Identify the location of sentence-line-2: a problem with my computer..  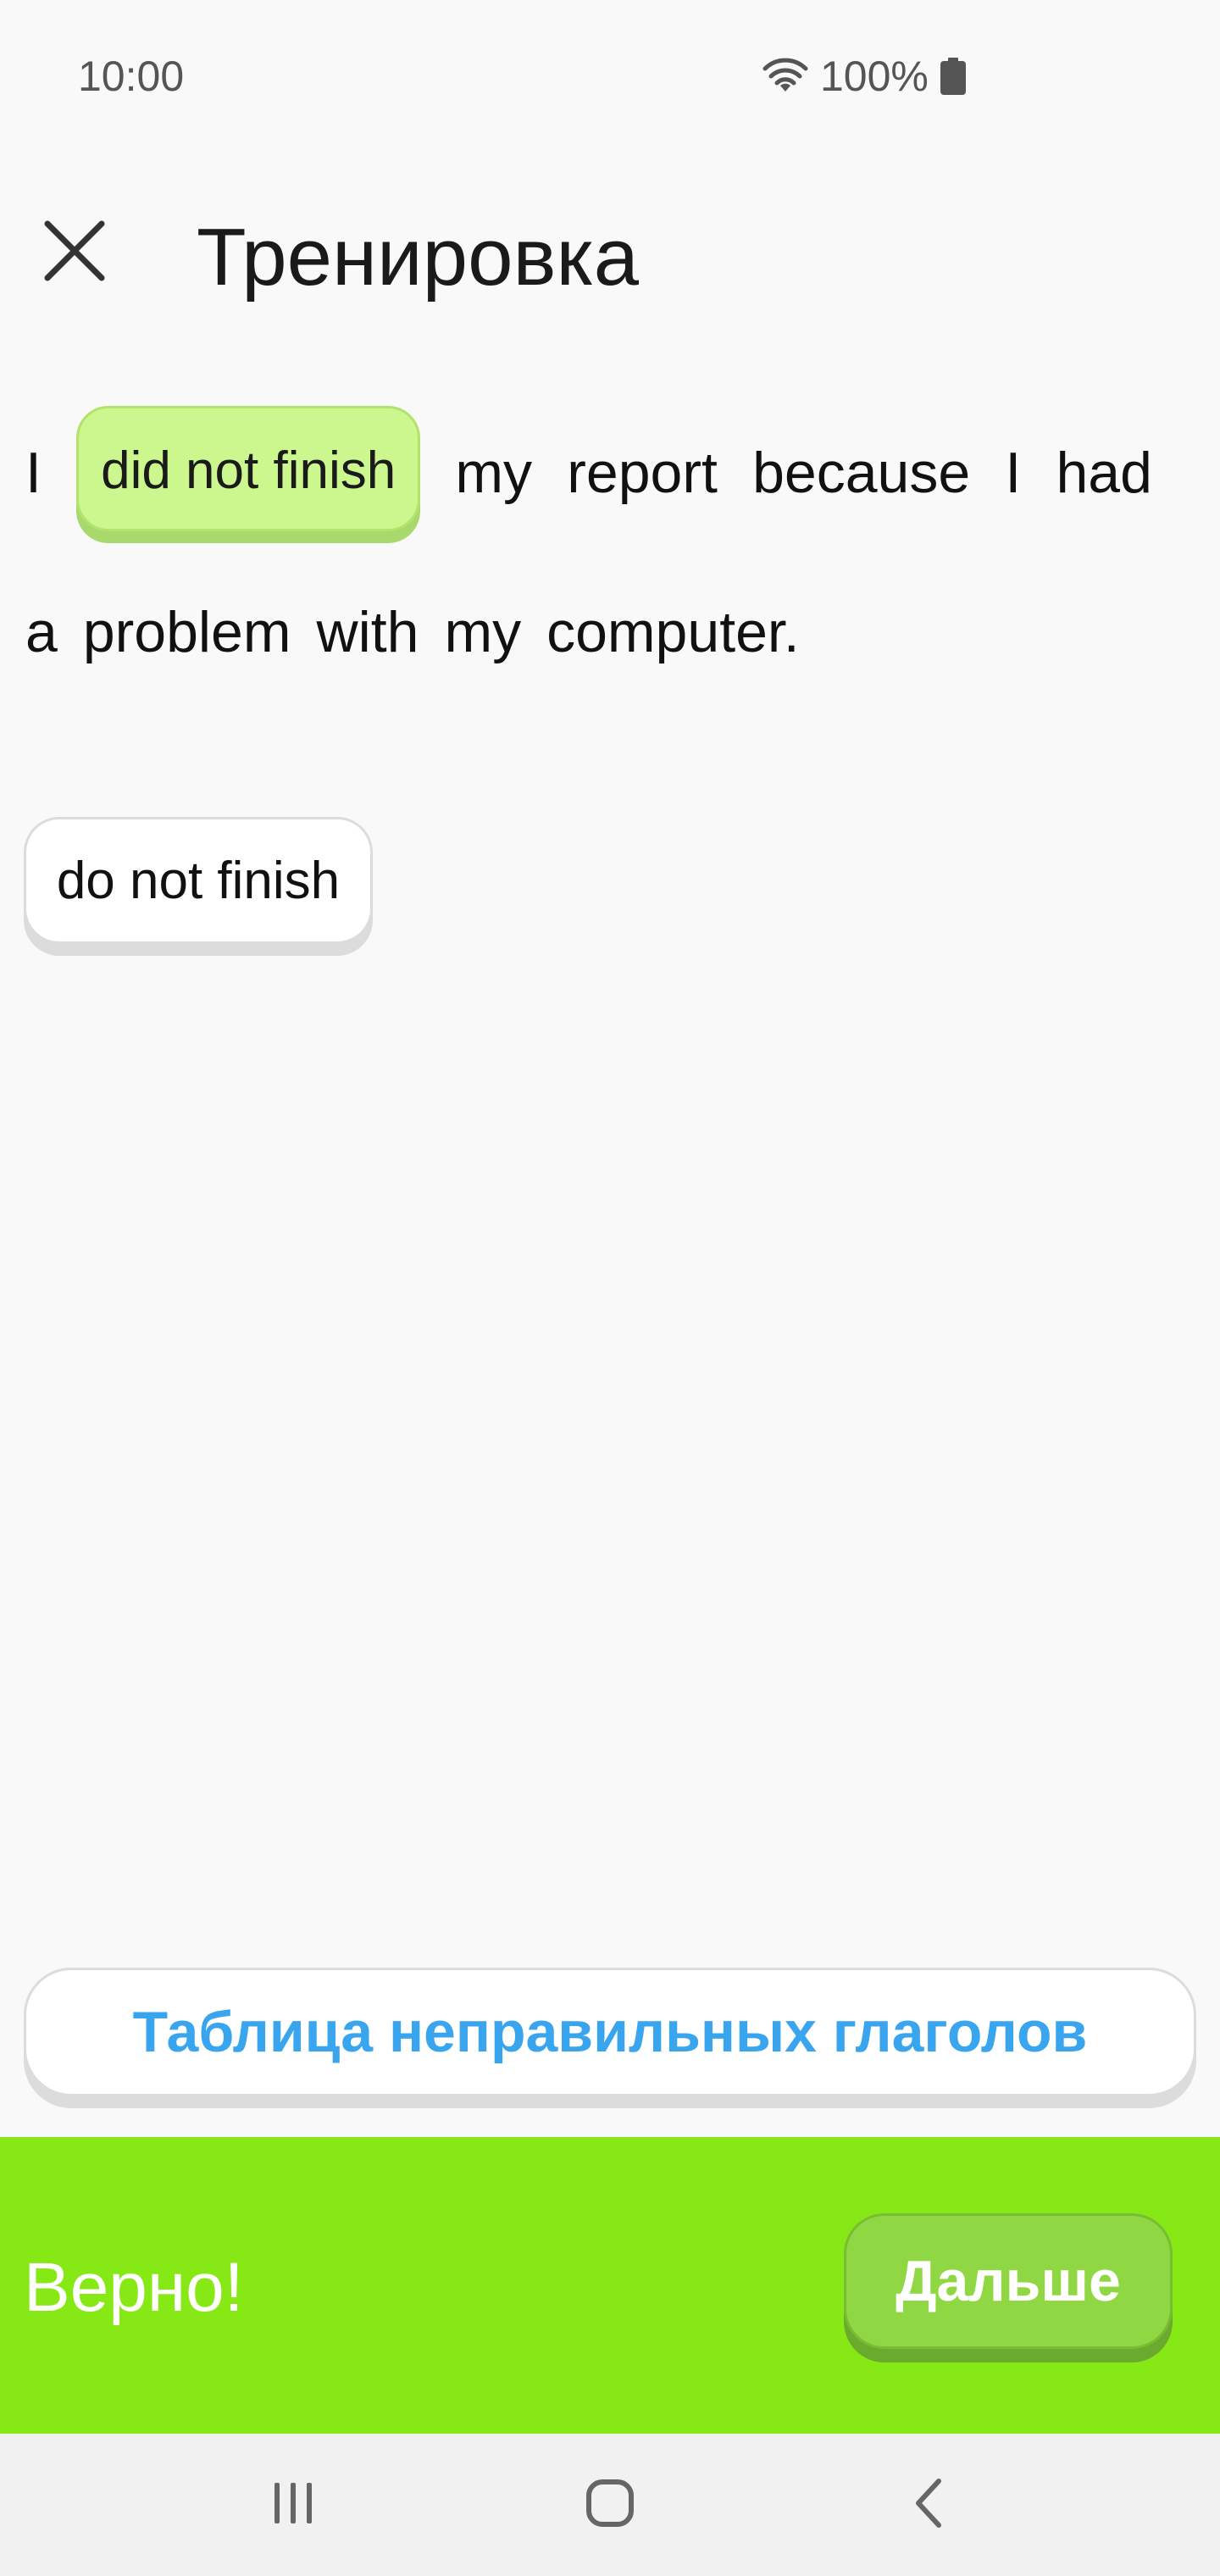
(412, 632).